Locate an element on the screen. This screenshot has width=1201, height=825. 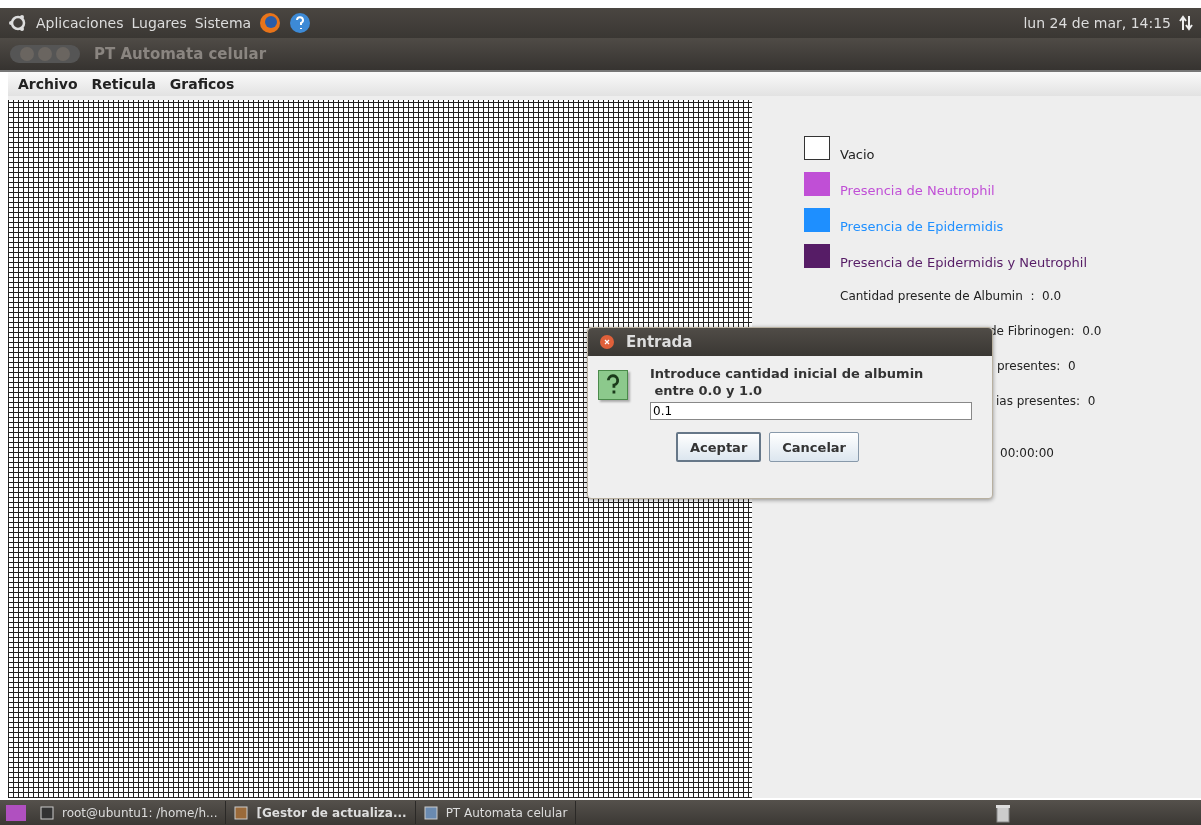
terminal-icon is located at coordinates (47, 812).